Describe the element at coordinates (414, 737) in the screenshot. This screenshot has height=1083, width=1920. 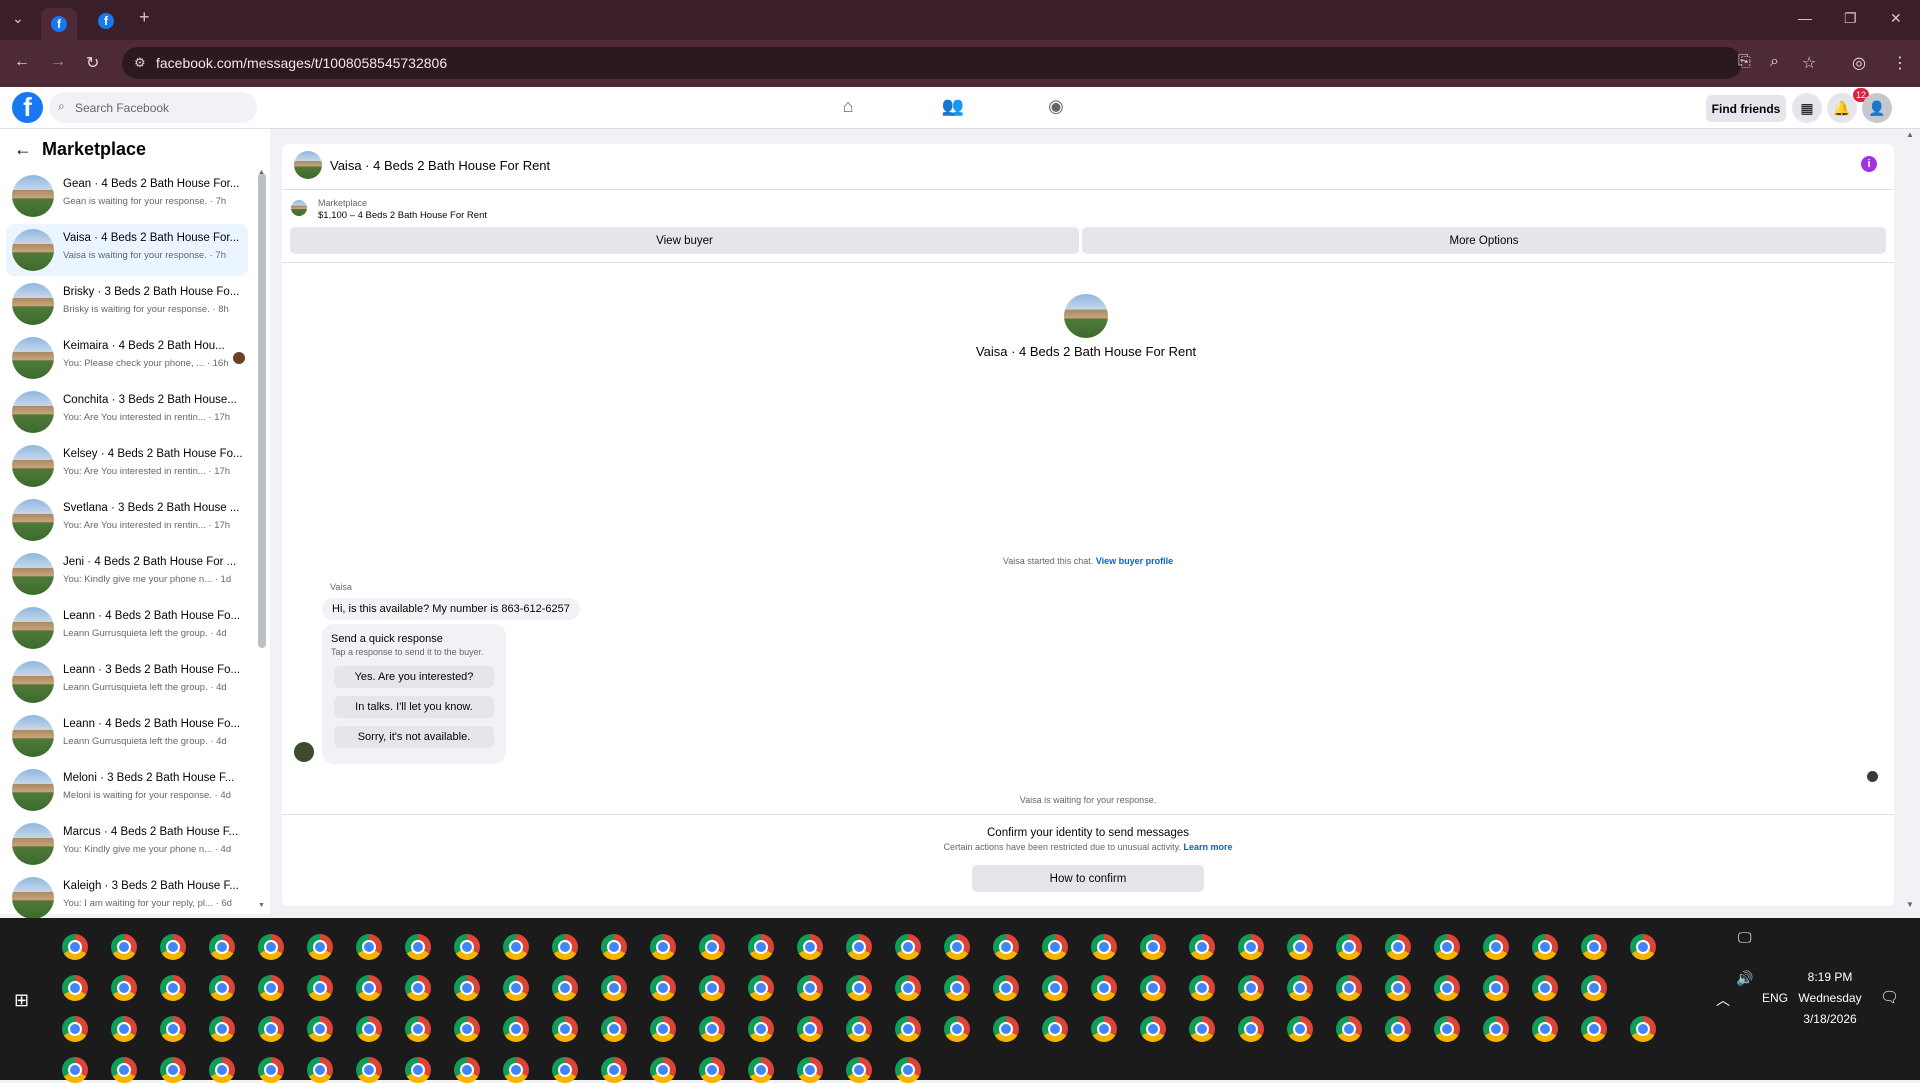
I see `quick-reply-unavailable-button: Sorry, it's not available.` at that location.